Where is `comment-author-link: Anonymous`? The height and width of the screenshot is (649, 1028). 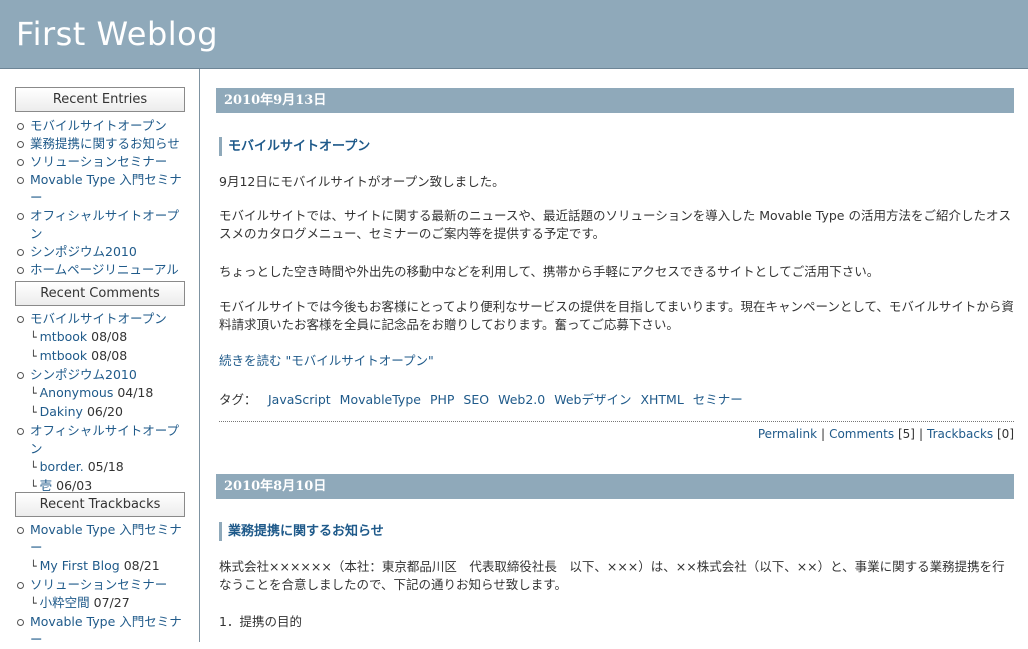
comment-author-link: Anonymous is located at coordinates (77, 392).